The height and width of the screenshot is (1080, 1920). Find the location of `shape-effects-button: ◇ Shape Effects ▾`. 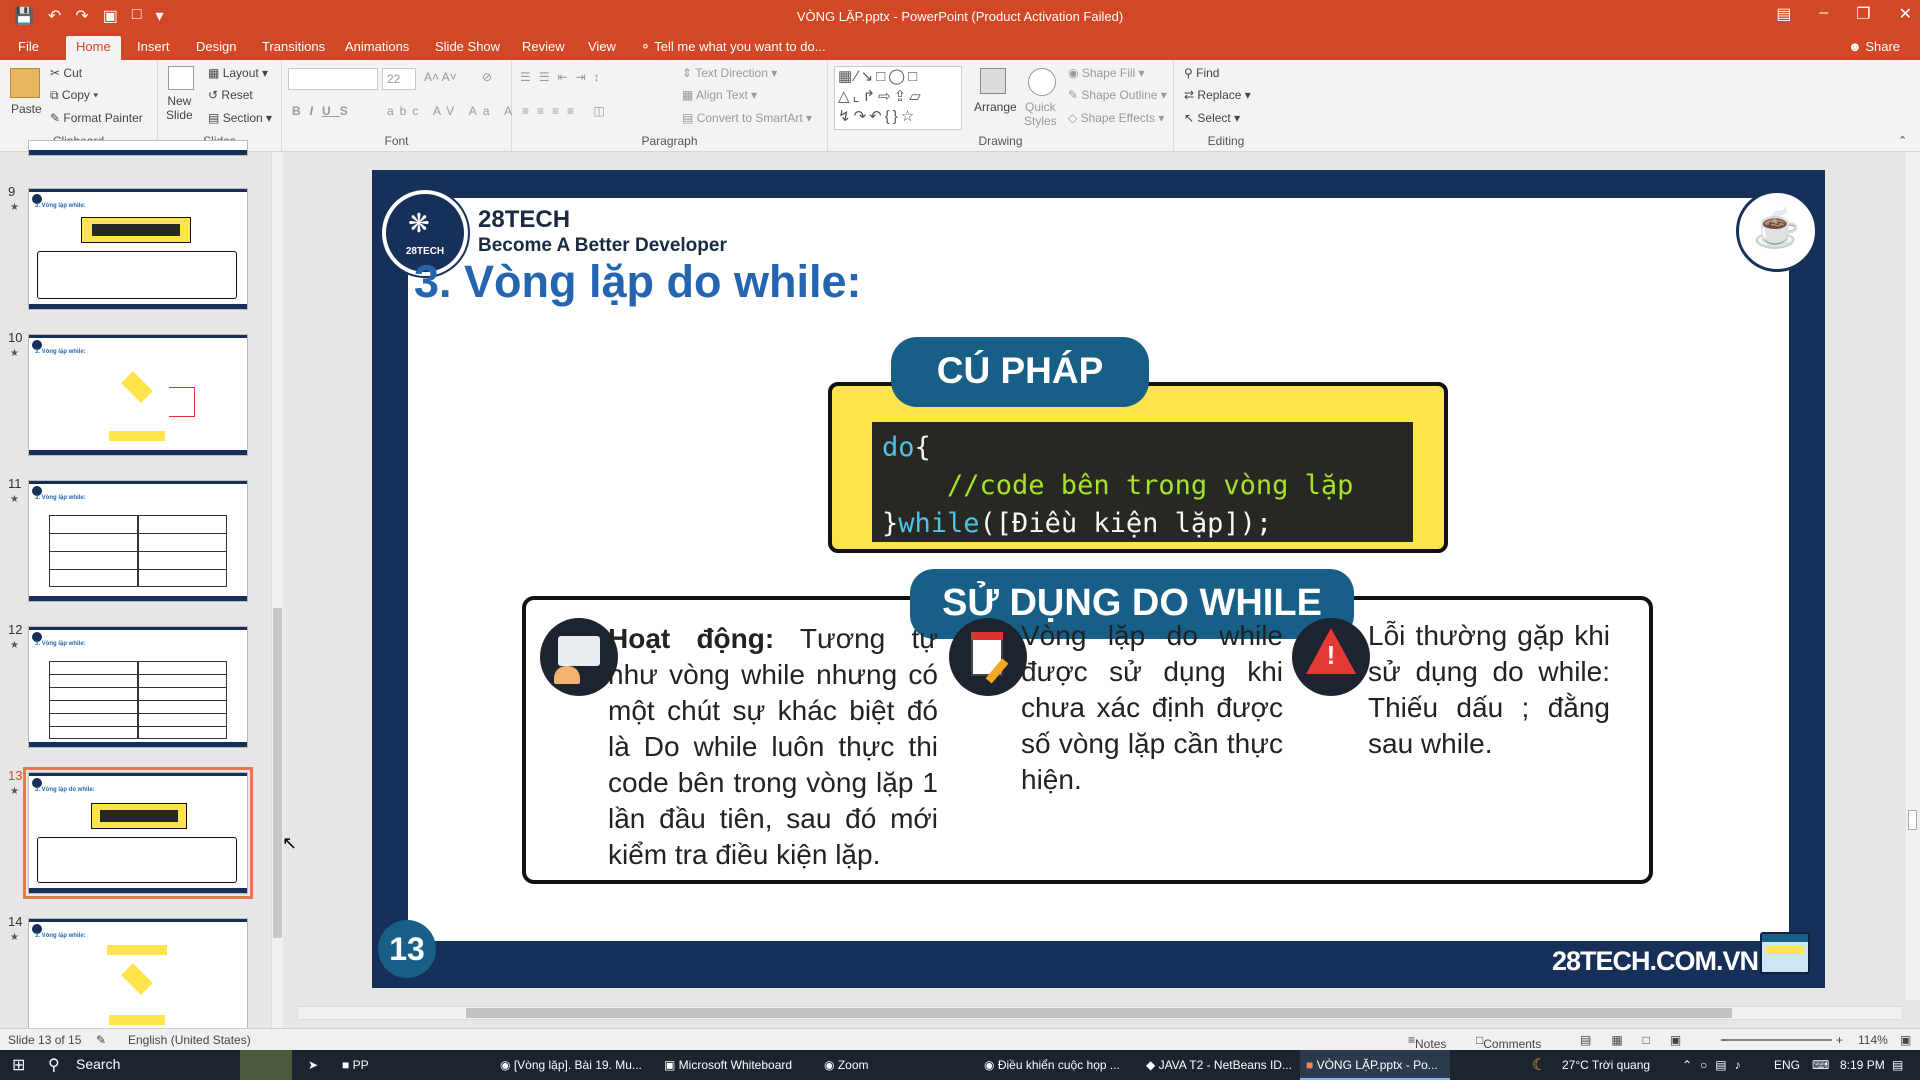

shape-effects-button: ◇ Shape Effects ▾ is located at coordinates (1116, 118).